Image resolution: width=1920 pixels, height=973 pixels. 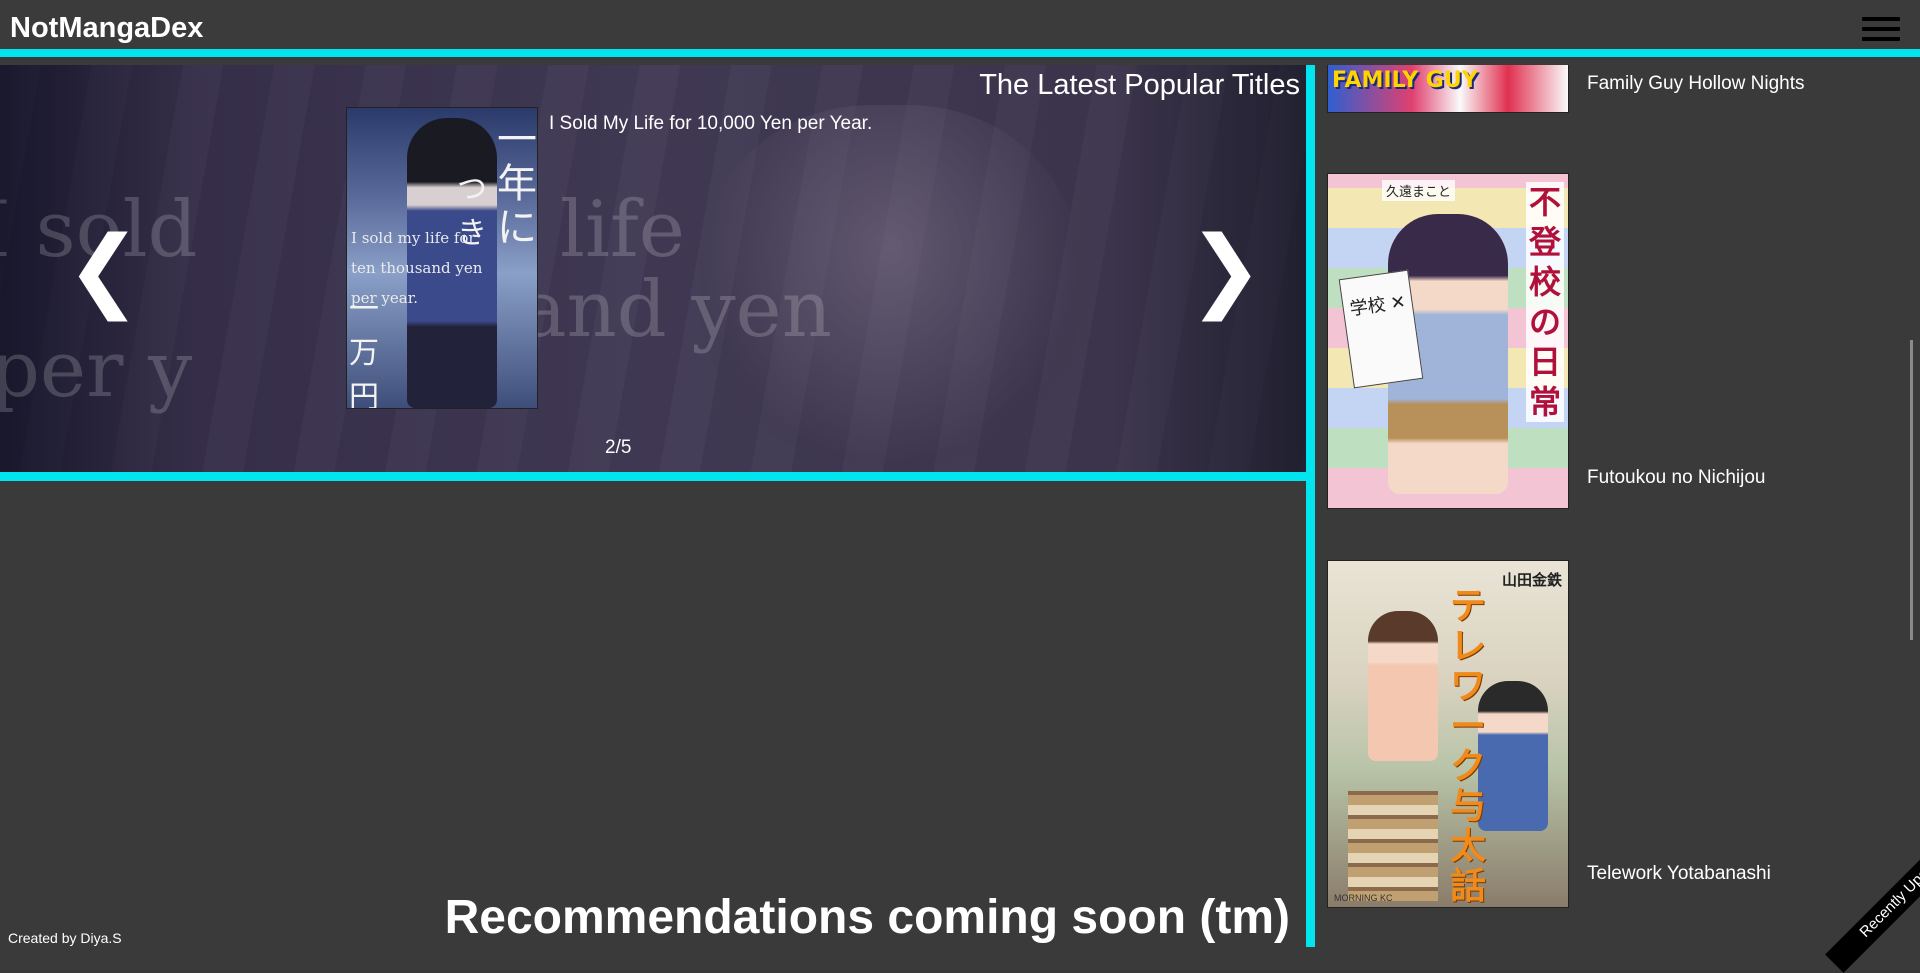 What do you see at coordinates (106, 28) in the screenshot?
I see `site-brand: NotMangaDex` at bounding box center [106, 28].